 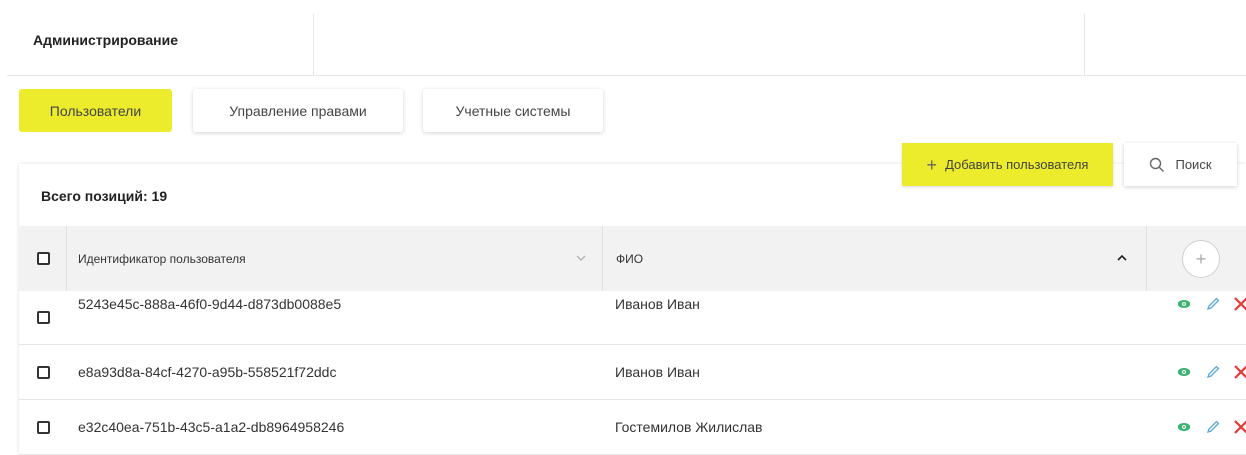 I want to click on select-all-cell, so click(x=43, y=258).